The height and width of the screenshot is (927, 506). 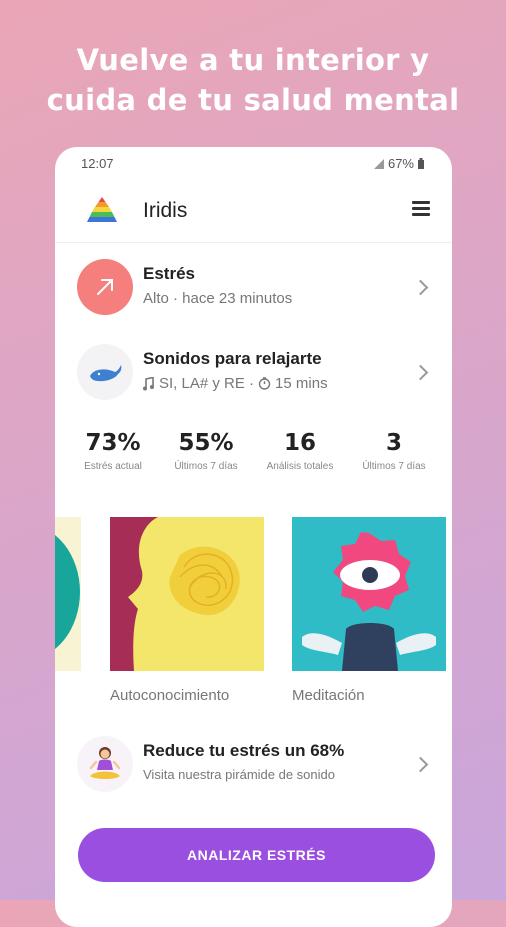 I want to click on meditating-person-icon, so click(x=105, y=764).